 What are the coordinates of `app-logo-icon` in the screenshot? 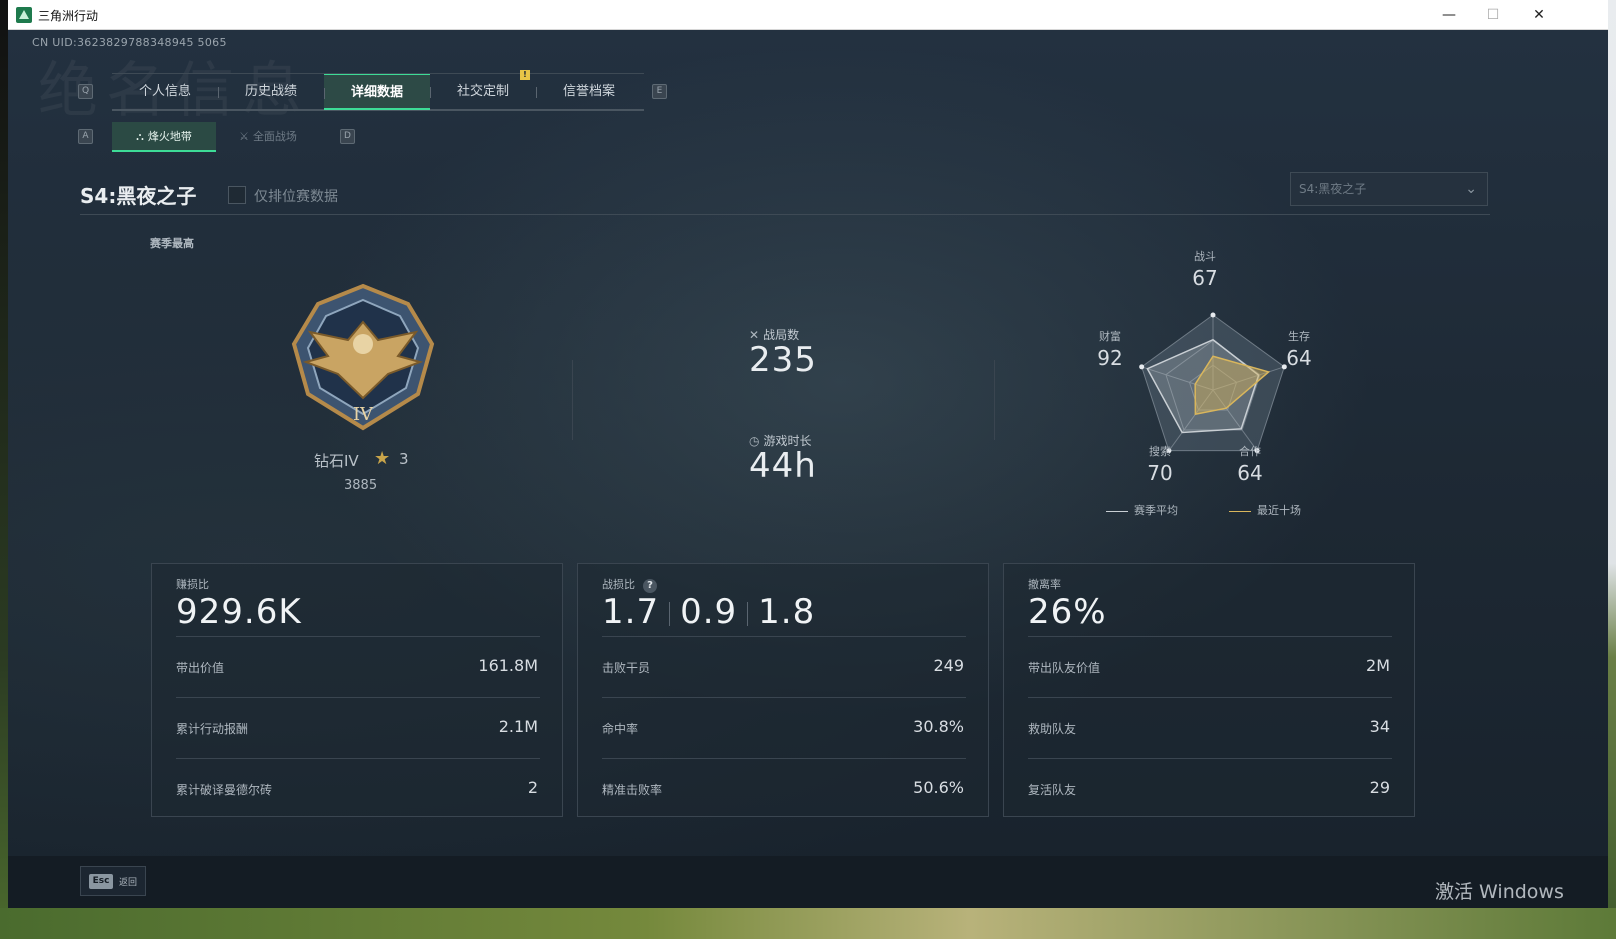 It's located at (24, 15).